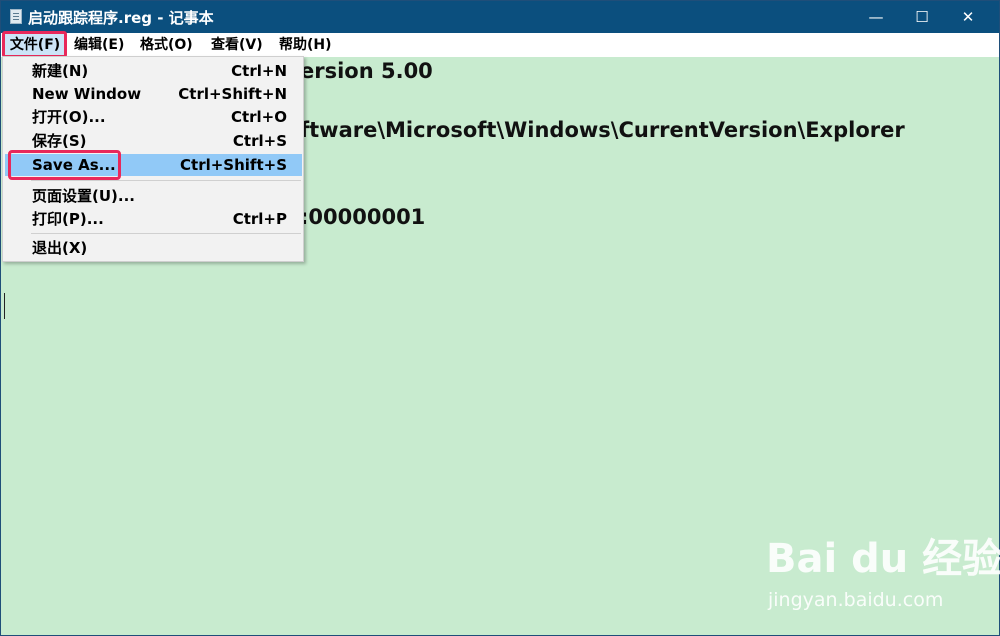  Describe the element at coordinates (153, 94) in the screenshot. I see `menu-item-new-window: New Window Ctrl+Shift+N` at that location.